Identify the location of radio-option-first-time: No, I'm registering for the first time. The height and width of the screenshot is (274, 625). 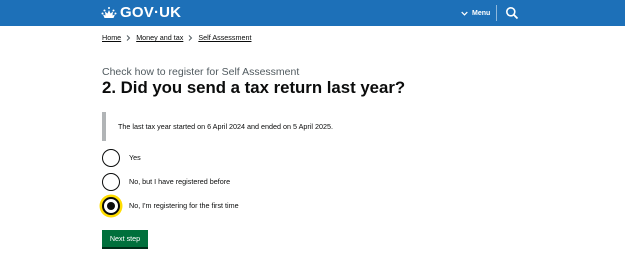
(170, 206).